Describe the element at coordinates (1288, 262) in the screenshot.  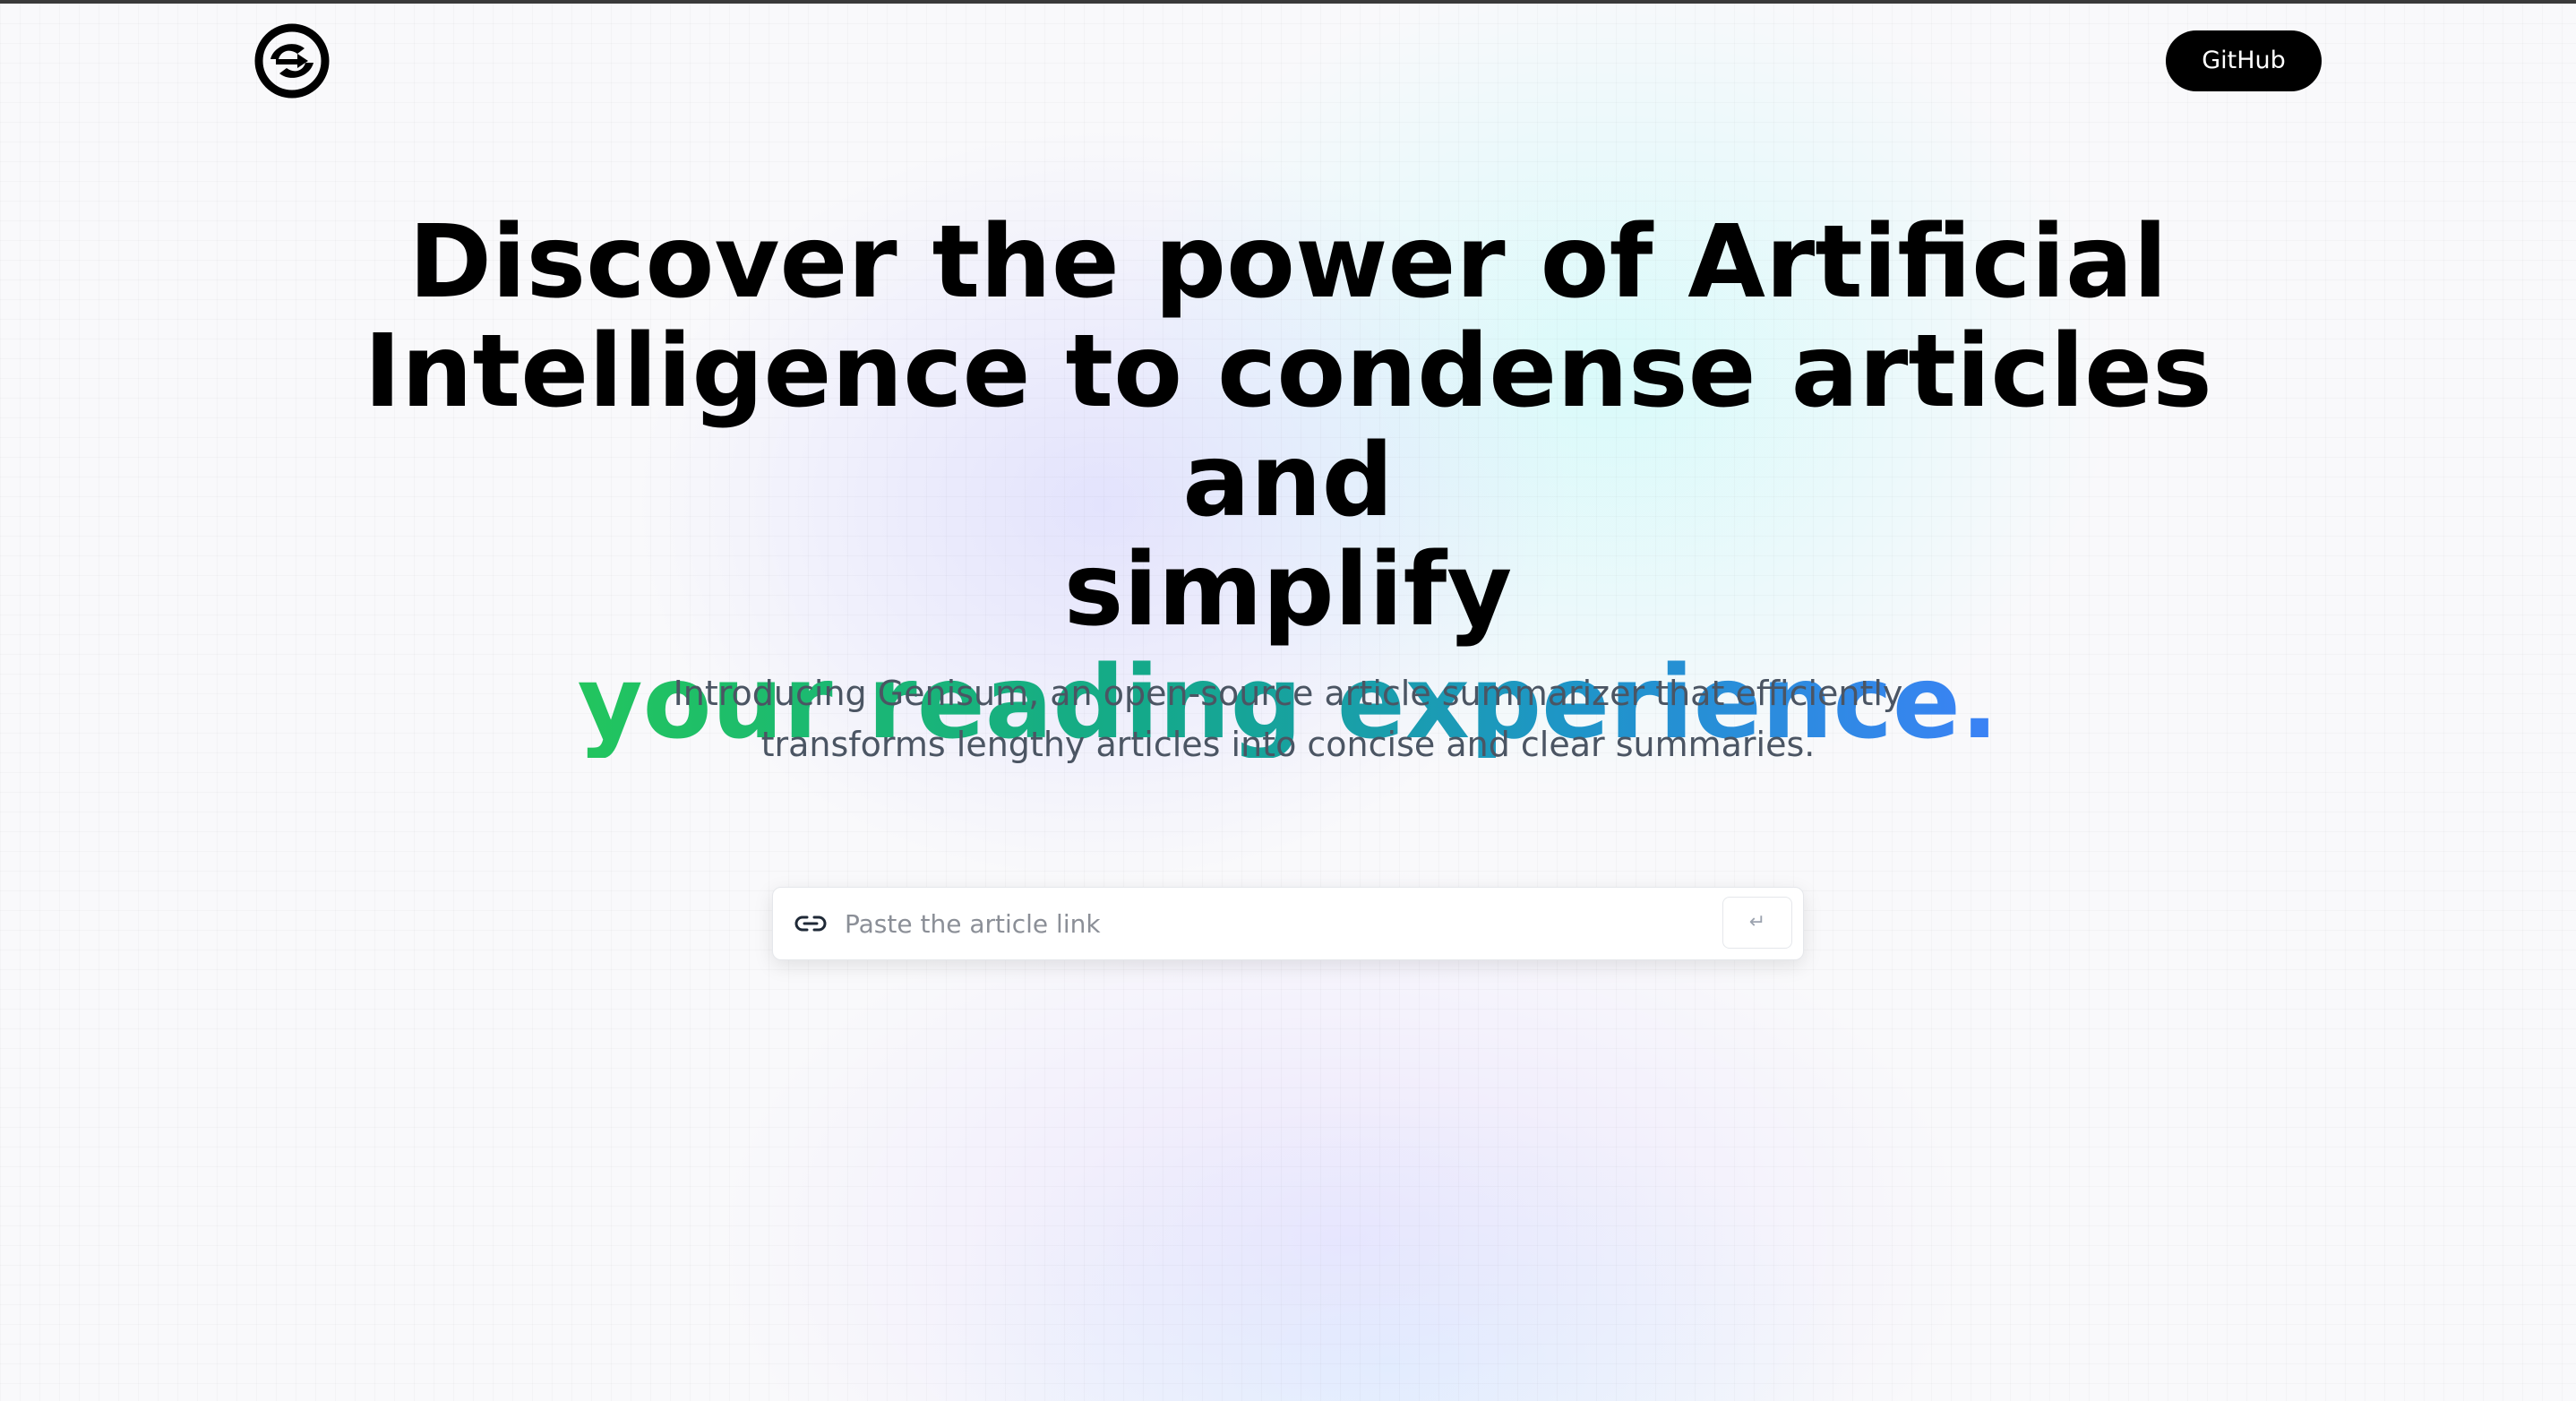
I see `headline-line-1: Discover the power of Artificial` at that location.